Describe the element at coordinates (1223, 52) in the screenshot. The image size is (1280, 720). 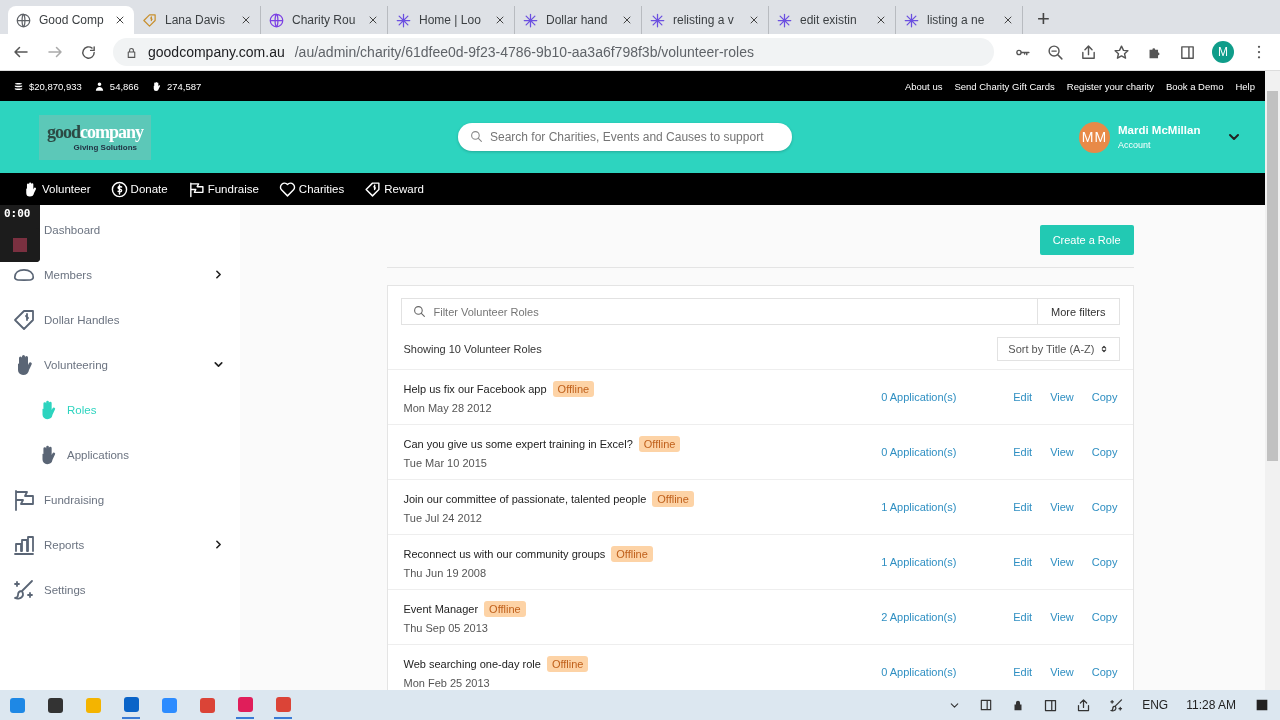
I see `profile-avatar: M` at that location.